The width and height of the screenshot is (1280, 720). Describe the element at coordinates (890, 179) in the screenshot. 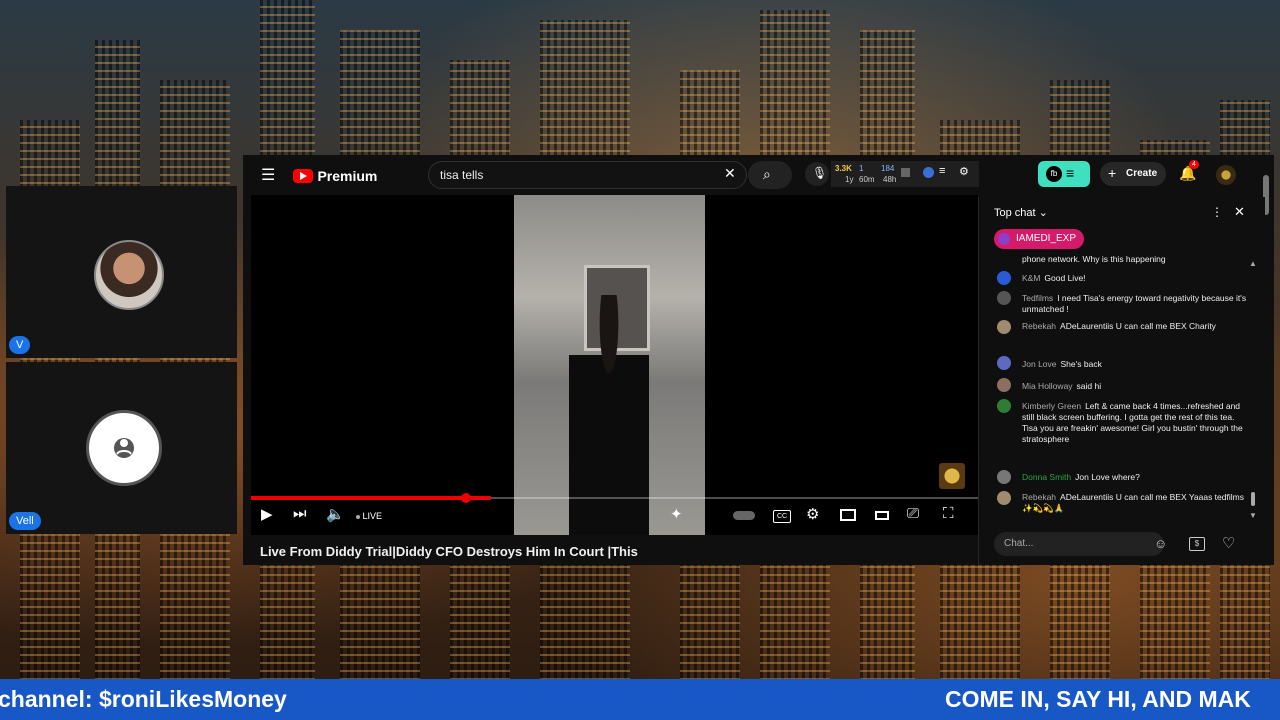

I see `count3-age: 48h` at that location.